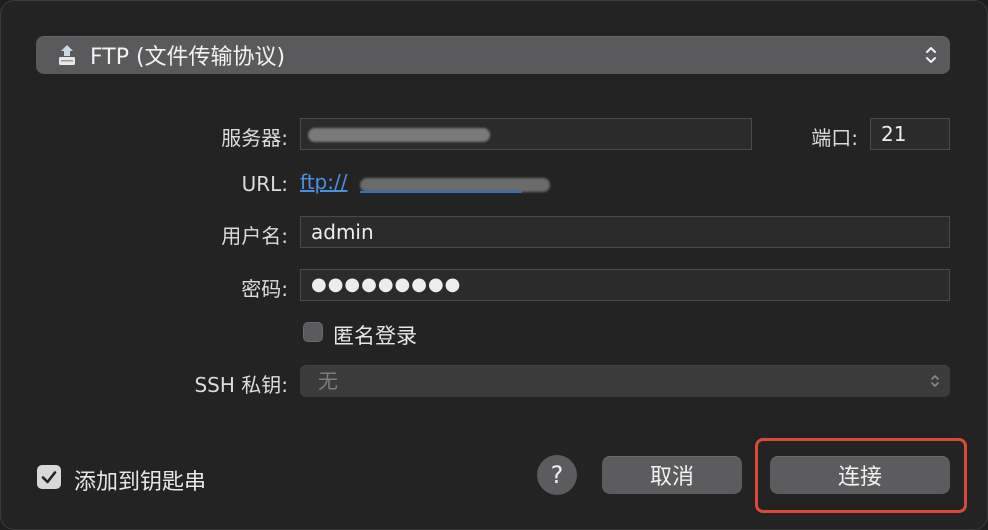 This screenshot has height=530, width=988. I want to click on protocol-select: FTP (文件传输协议), so click(493, 55).